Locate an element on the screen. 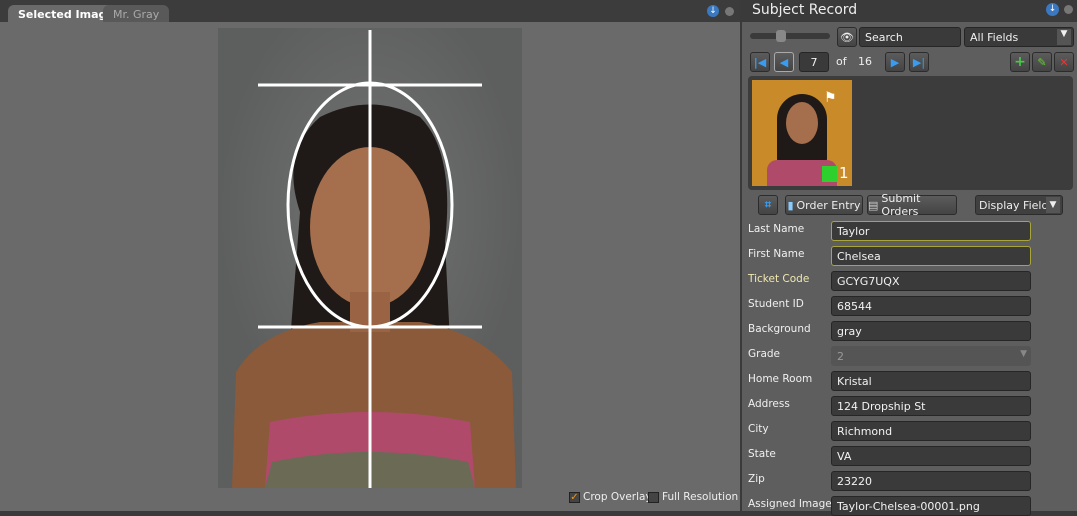  field-input-last-name: Taylor is located at coordinates (931, 231).